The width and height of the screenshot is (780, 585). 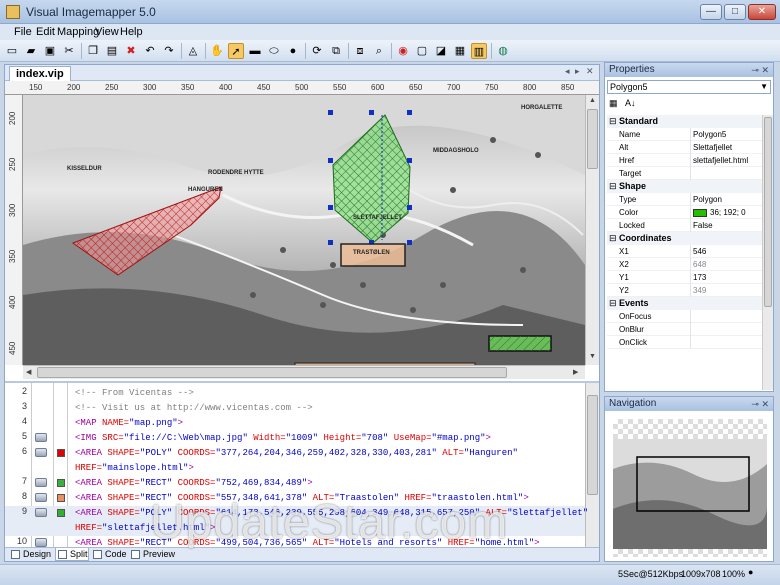 I want to click on tab-preview: Preview, so click(x=154, y=554).